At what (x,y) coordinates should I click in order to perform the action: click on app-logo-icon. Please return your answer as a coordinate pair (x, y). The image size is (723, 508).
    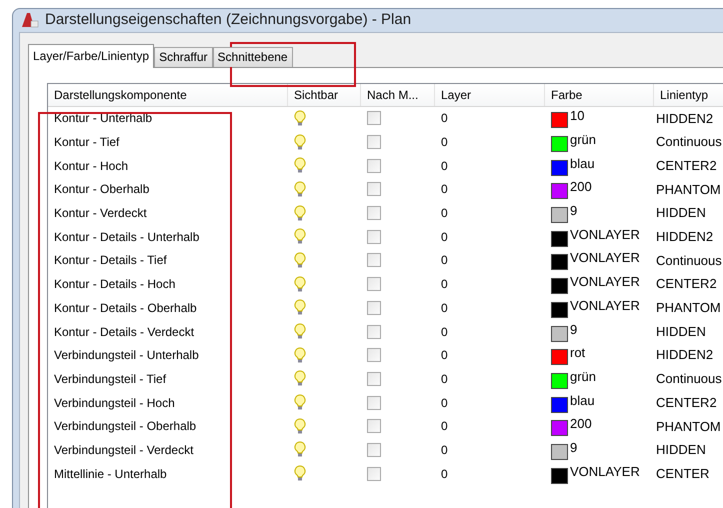
    Looking at the image, I should click on (30, 20).